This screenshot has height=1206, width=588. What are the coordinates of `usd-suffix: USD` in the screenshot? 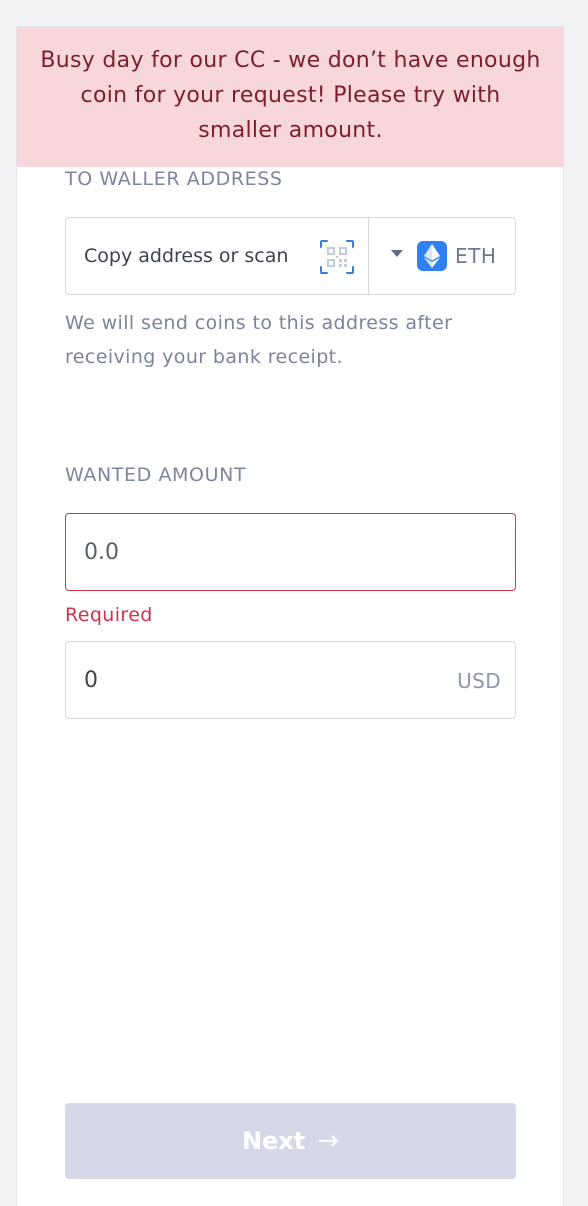 It's located at (479, 681).